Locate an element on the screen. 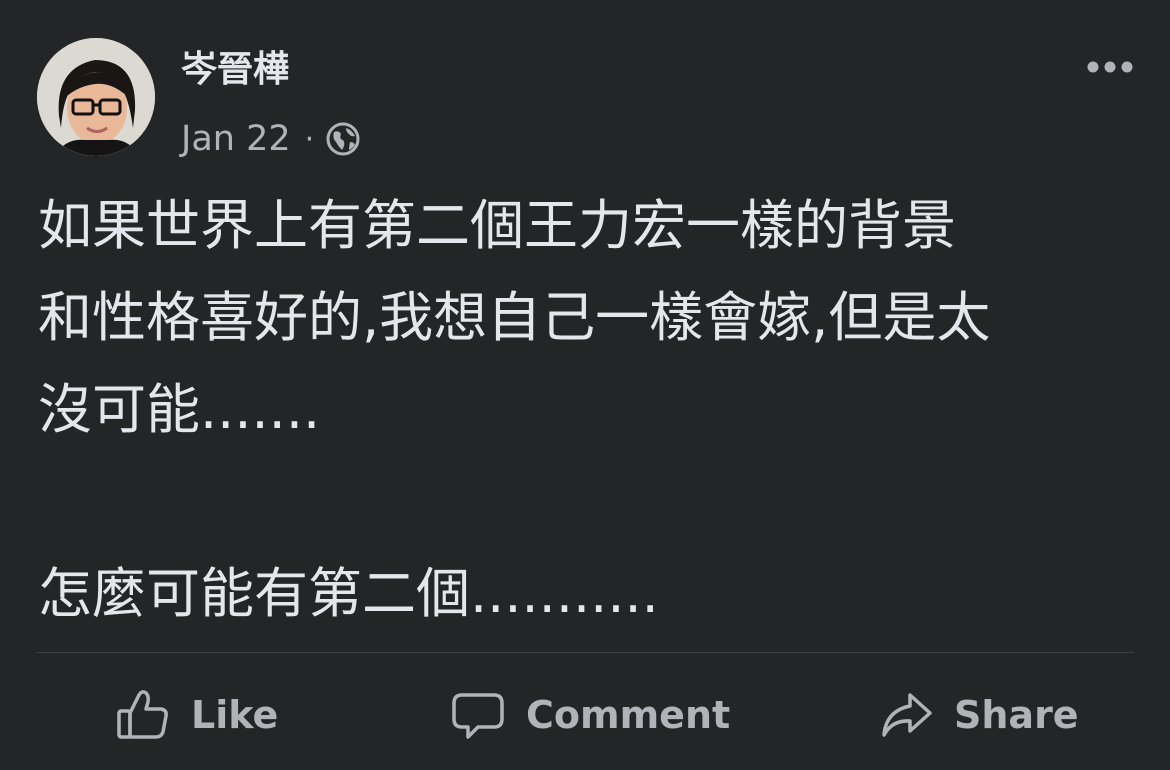  author-avatar is located at coordinates (96, 97).